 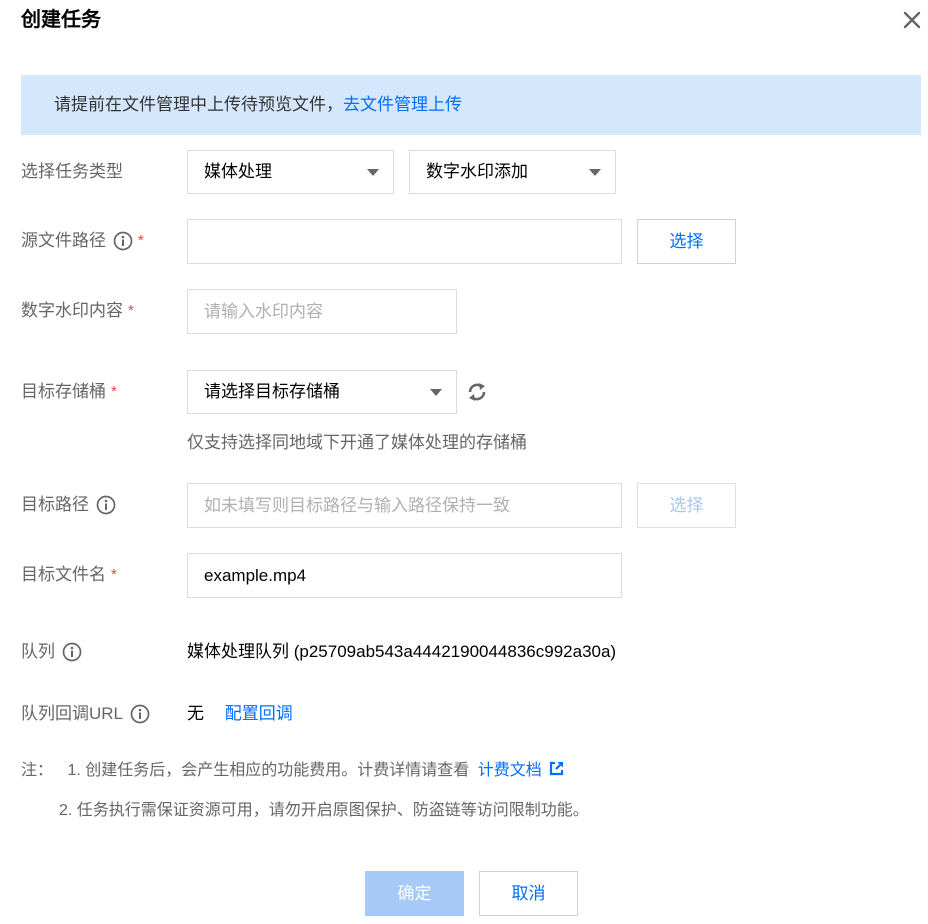 I want to click on target-bucket-value: 请选择目标存储桶, so click(x=272, y=391).